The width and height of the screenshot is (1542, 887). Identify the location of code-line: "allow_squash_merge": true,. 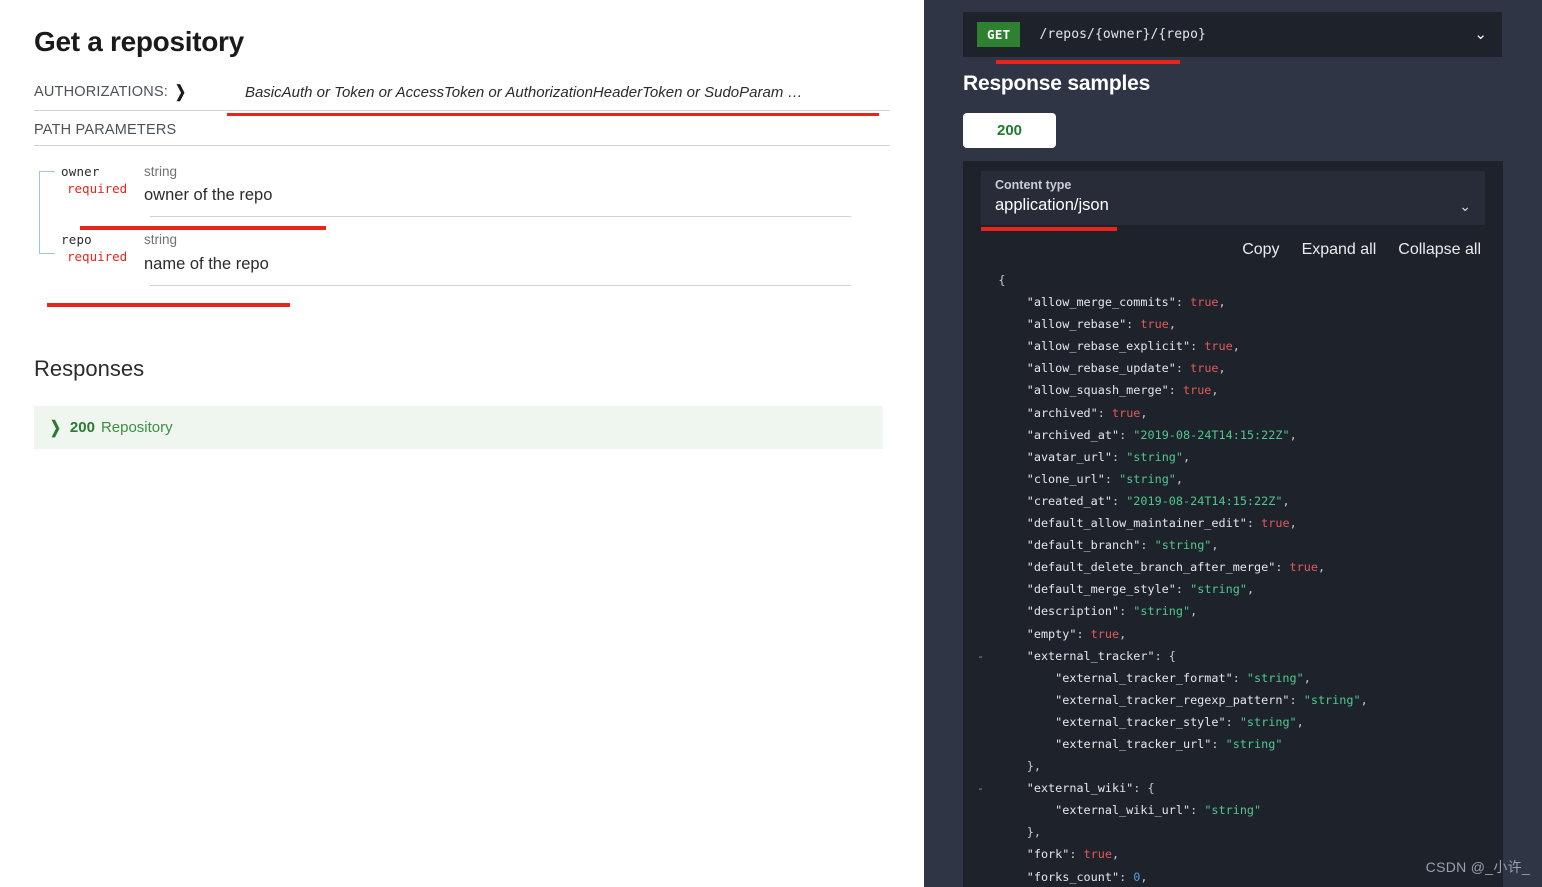
(1240, 390).